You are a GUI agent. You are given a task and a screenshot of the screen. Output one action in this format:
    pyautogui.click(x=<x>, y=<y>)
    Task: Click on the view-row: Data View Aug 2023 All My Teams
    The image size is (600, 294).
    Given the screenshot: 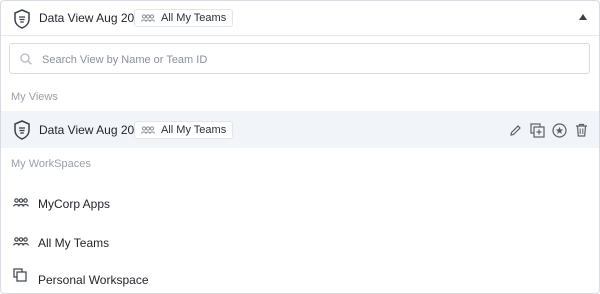 What is the action you would take?
    pyautogui.click(x=300, y=129)
    